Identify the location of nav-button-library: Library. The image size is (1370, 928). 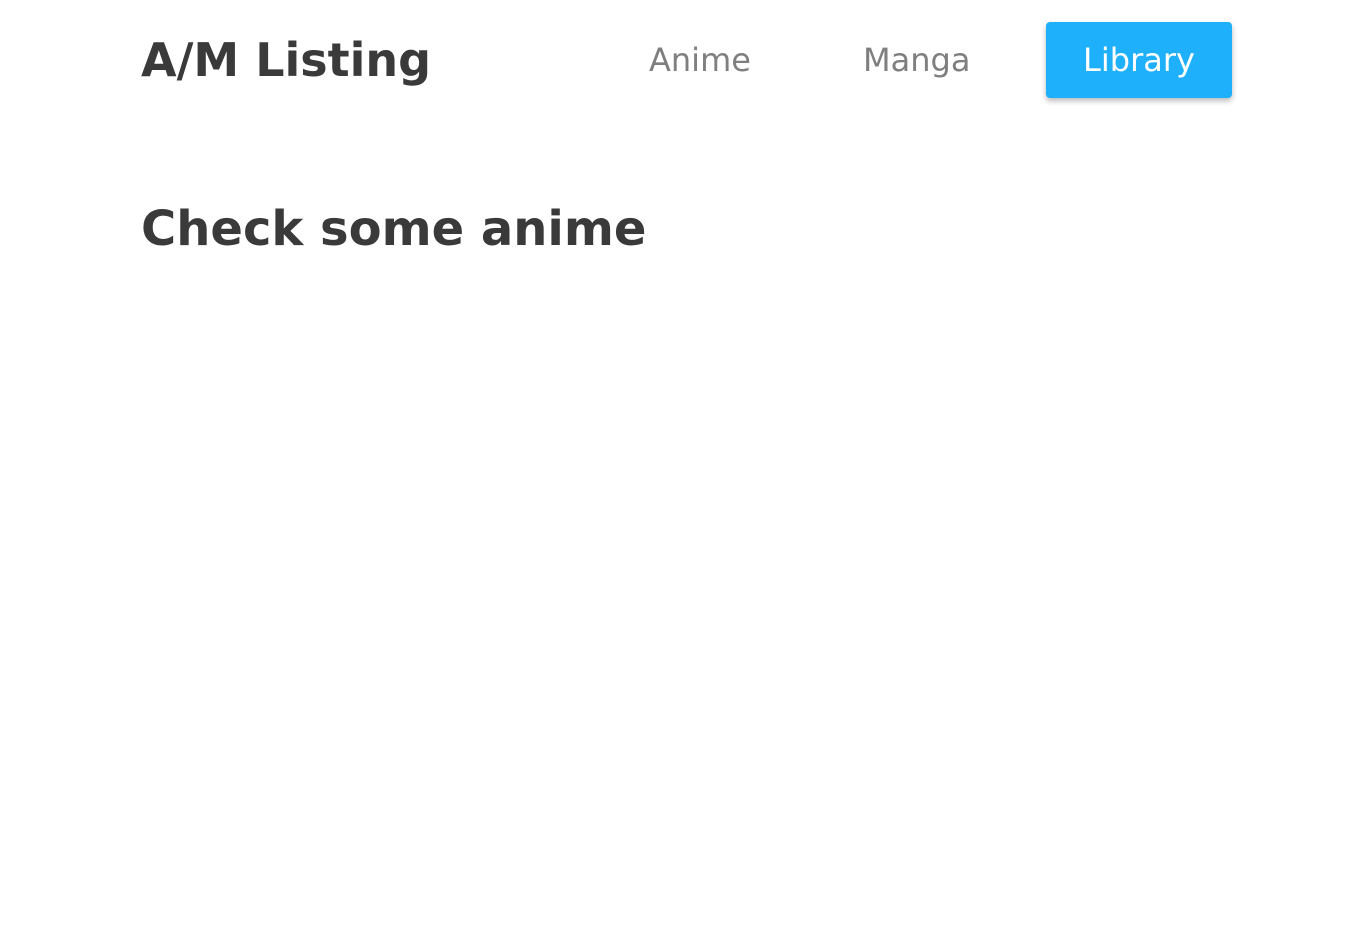
(1139, 60).